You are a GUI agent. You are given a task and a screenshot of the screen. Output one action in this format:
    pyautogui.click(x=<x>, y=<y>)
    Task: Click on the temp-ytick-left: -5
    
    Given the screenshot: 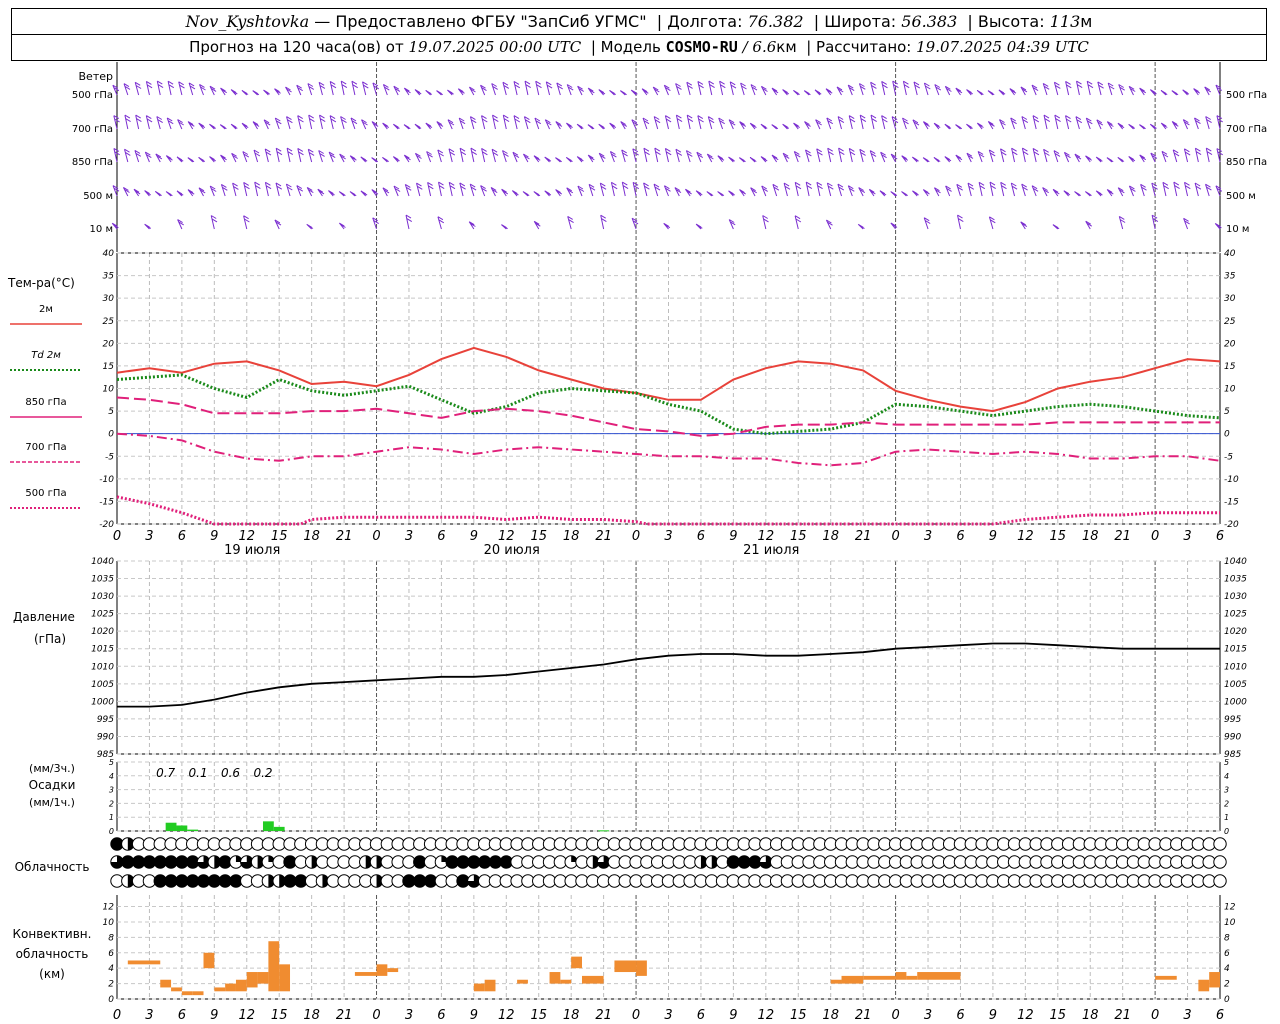 What is the action you would take?
    pyautogui.click(x=109, y=457)
    